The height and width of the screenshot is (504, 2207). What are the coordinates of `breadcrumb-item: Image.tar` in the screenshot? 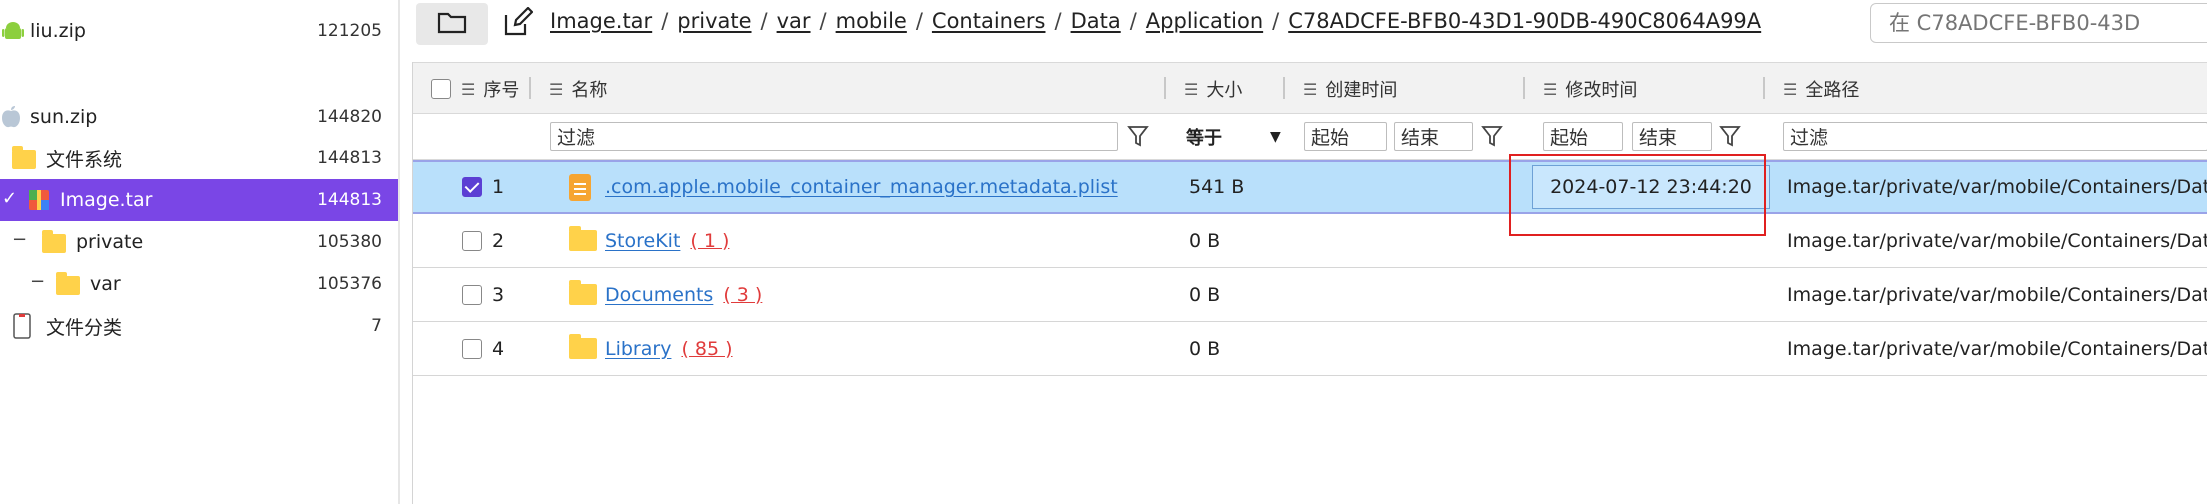 It's located at (601, 21).